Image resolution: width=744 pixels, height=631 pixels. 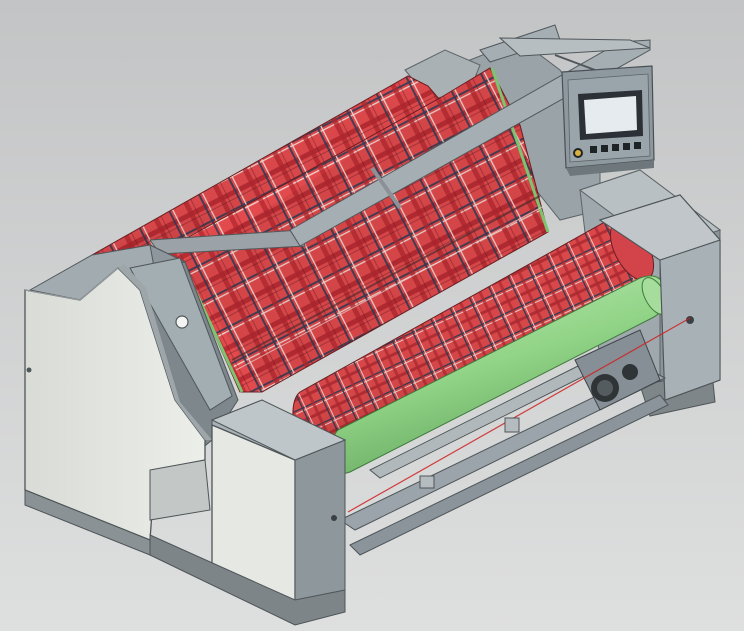 What do you see at coordinates (610, 115) in the screenshot?
I see `touch-screen-panel-icon` at bounding box center [610, 115].